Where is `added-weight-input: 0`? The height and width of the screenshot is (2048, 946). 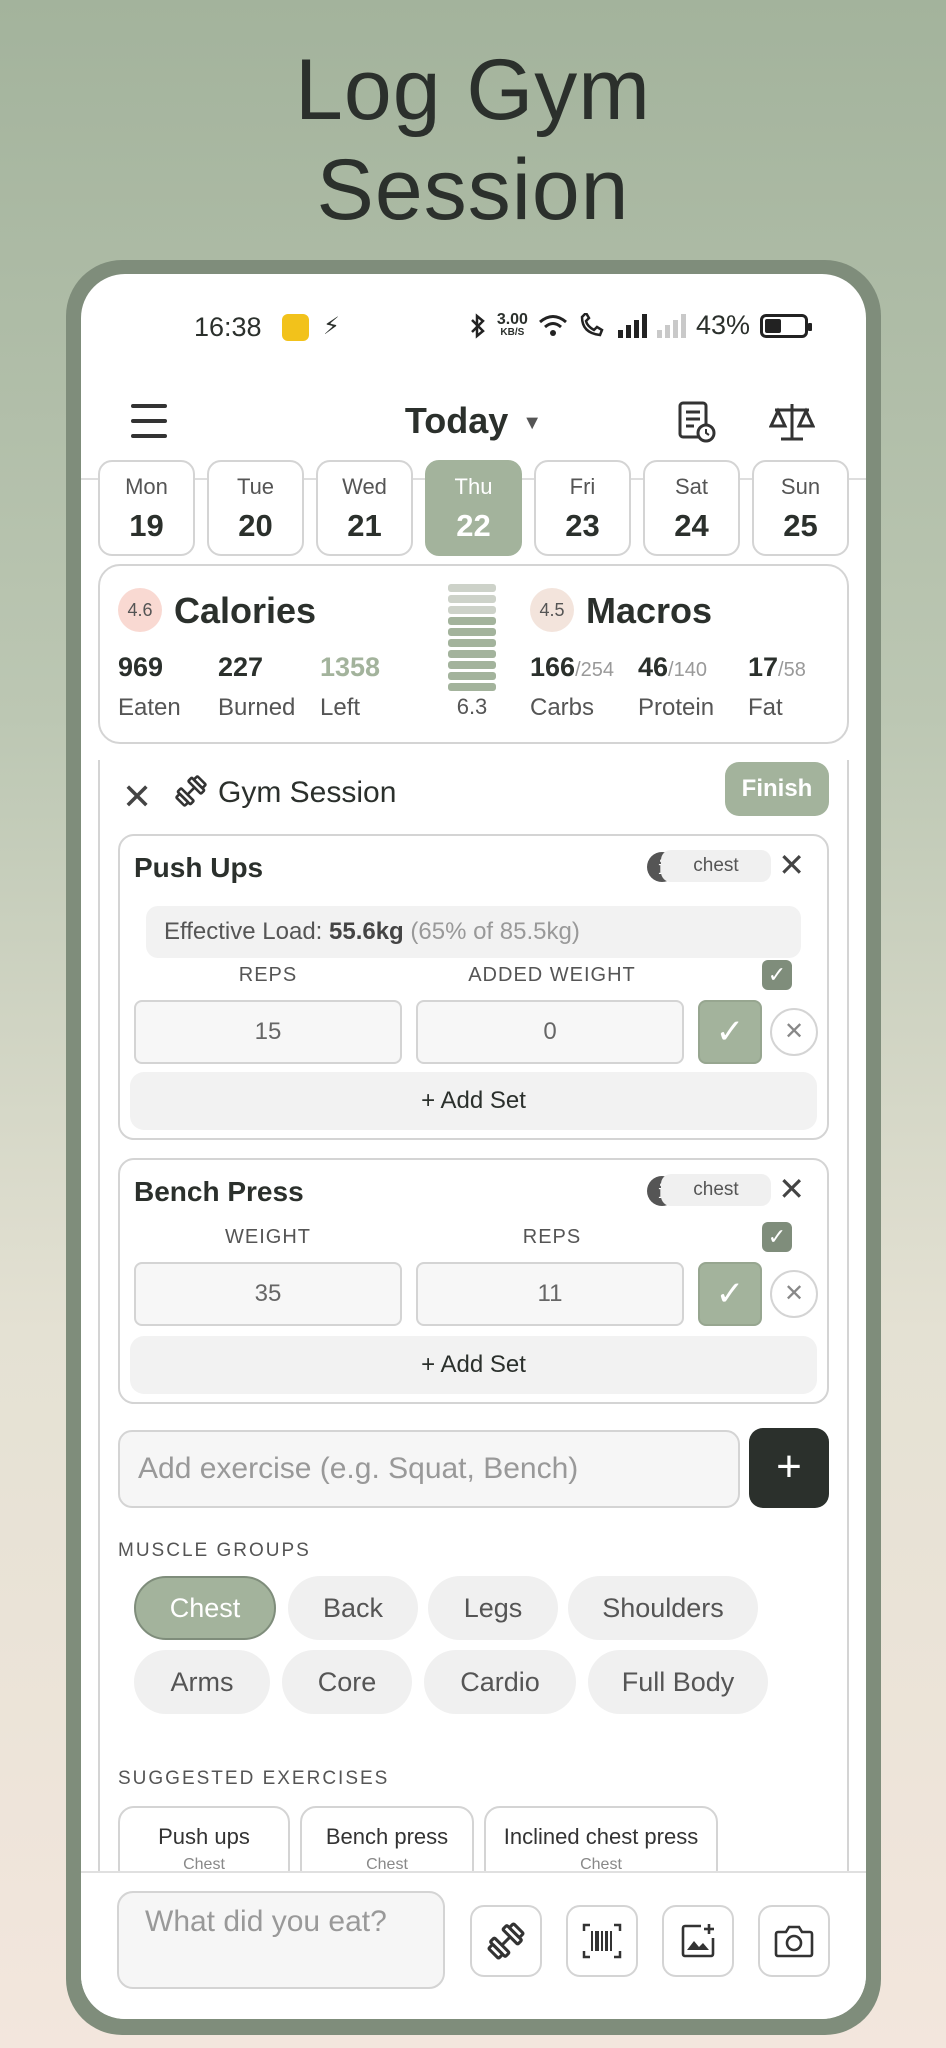
added-weight-input: 0 is located at coordinates (550, 1032).